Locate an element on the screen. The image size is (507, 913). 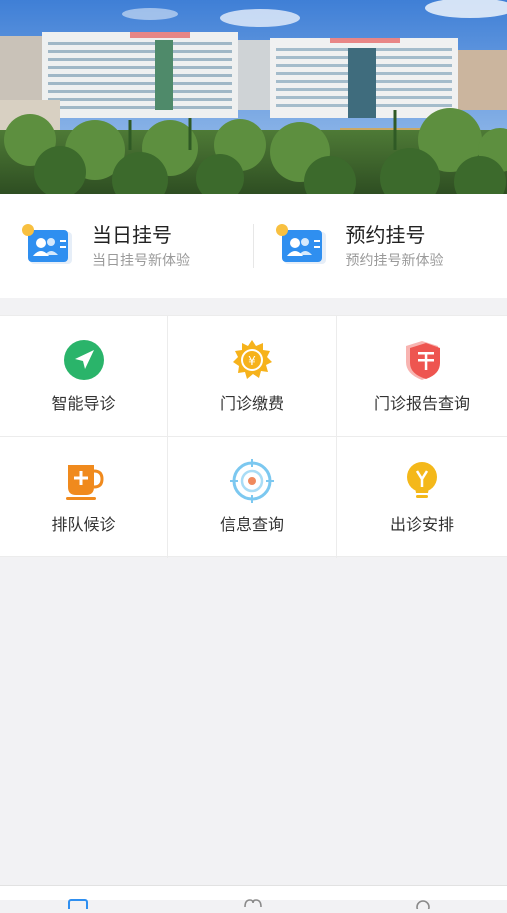
service-label: 门诊报告查询 is located at coordinates (422, 404).